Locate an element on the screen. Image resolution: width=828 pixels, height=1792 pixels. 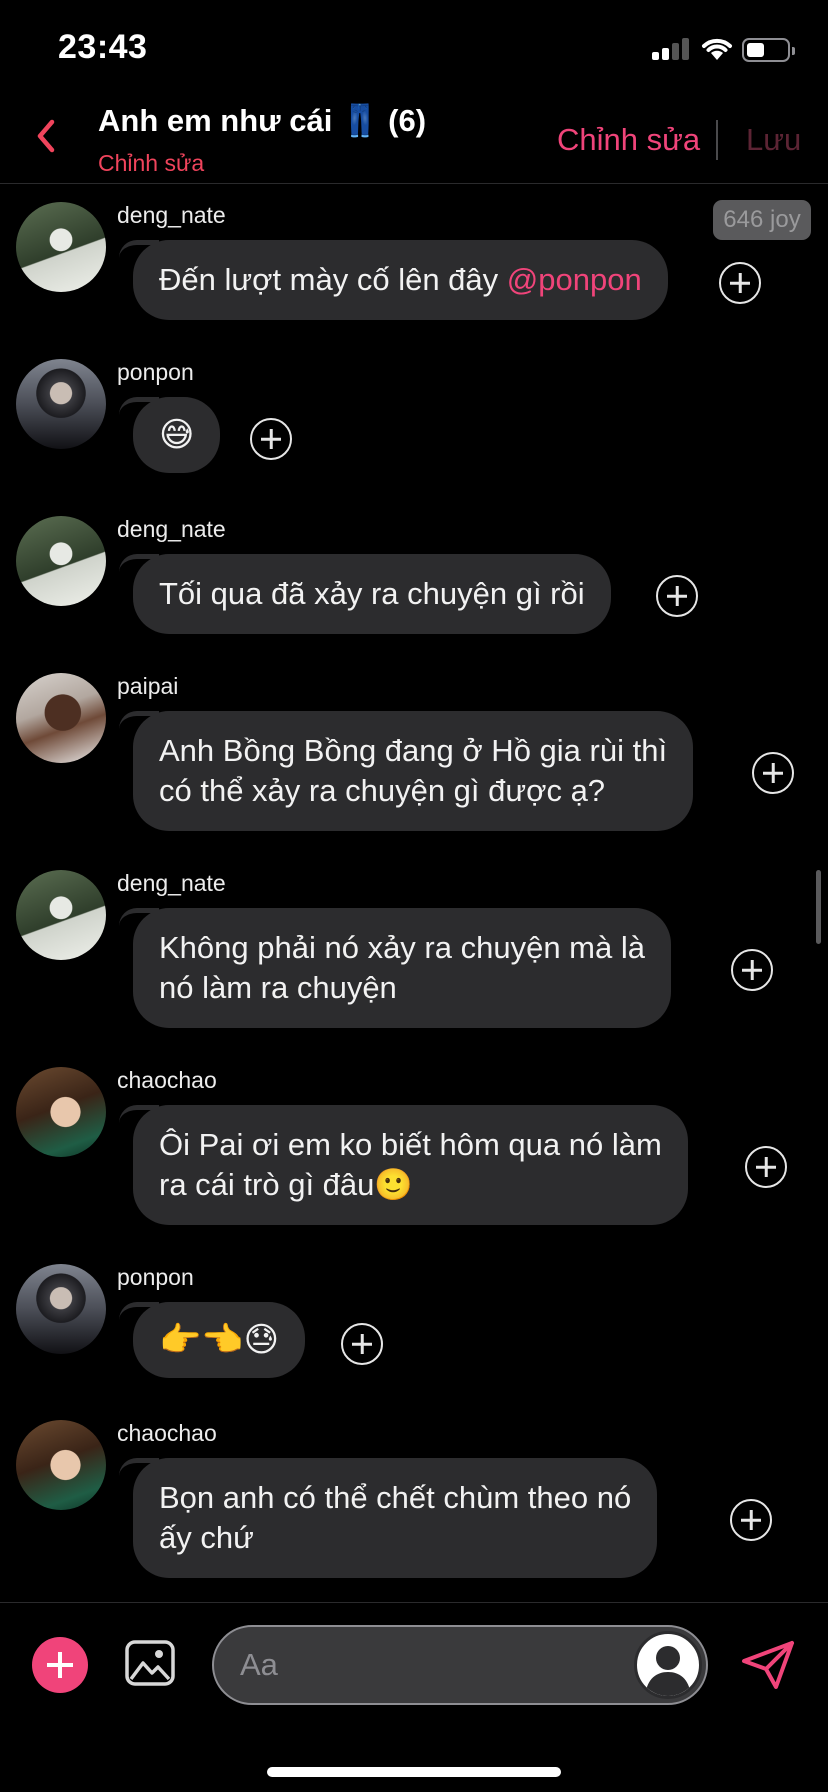
message-text: Đến lượt mày cố lên đây is located at coordinates (333, 279).